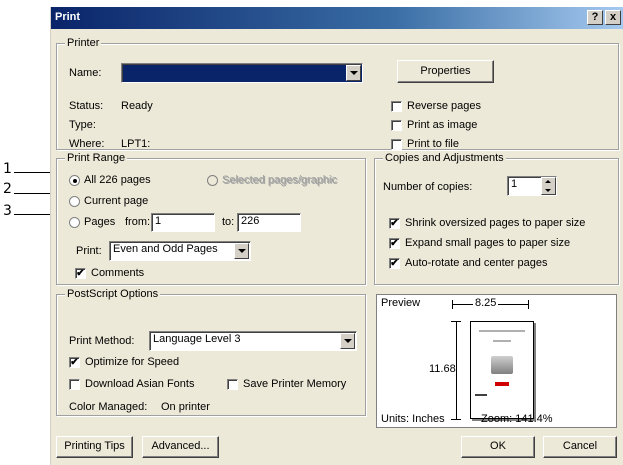 Image resolution: width=623 pixels, height=465 pixels. I want to click on all-pages-radio, so click(74, 180).